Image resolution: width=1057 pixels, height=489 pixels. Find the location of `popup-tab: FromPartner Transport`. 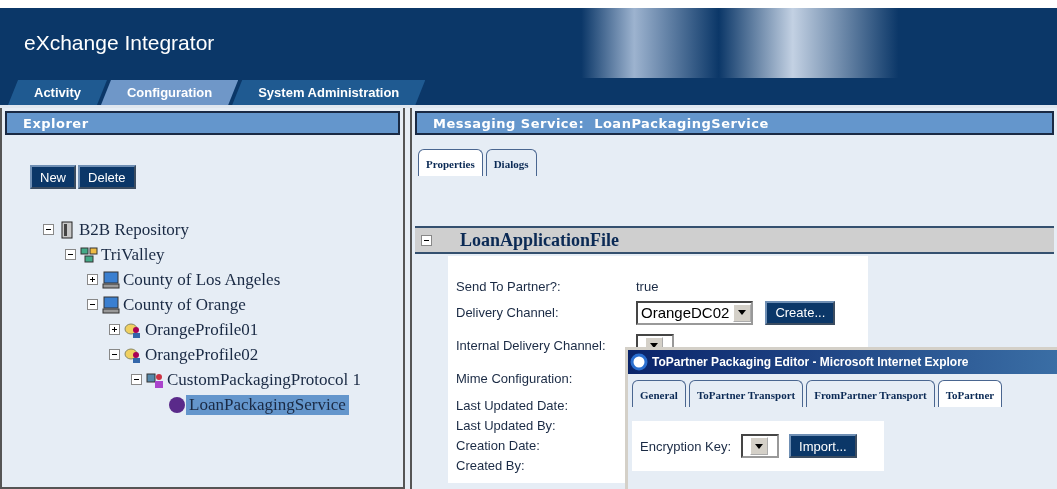

popup-tab: FromPartner Transport is located at coordinates (870, 393).